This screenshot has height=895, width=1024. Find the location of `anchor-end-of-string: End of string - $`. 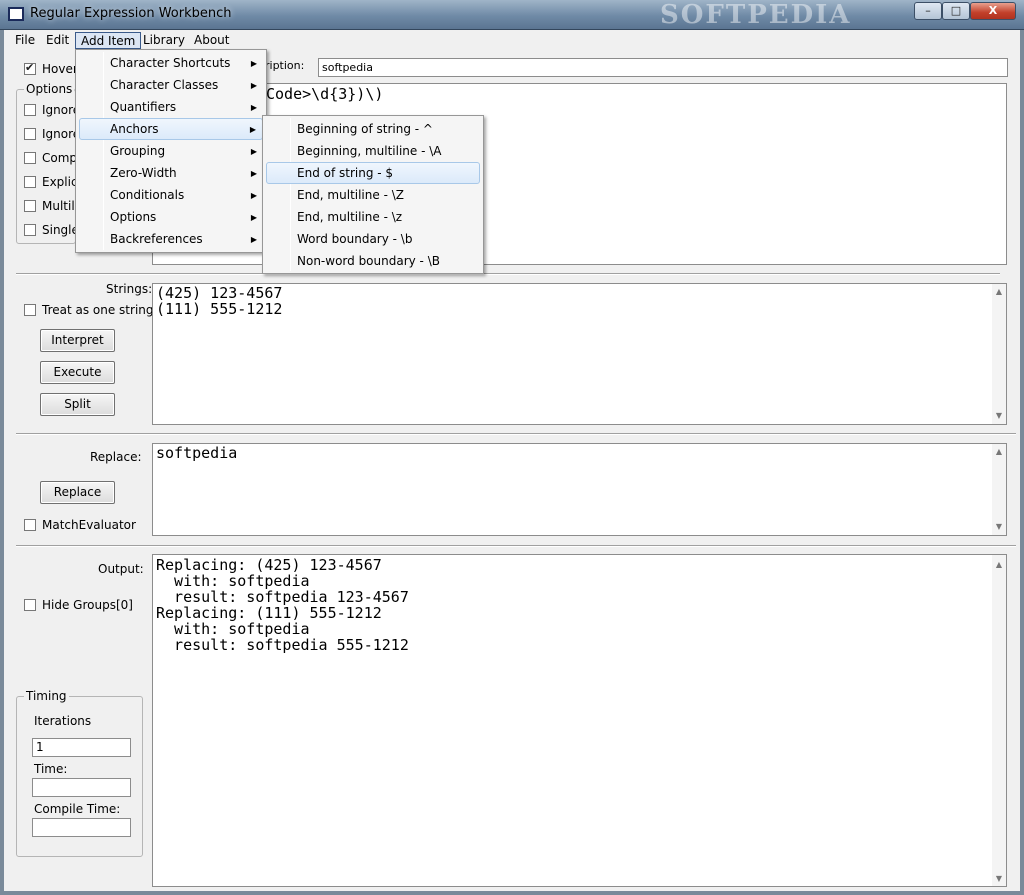

anchor-end-of-string: End of string - $ is located at coordinates (373, 173).